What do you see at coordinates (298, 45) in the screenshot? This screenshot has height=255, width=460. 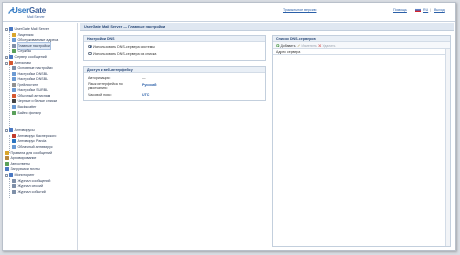 I see `edit-icon` at bounding box center [298, 45].